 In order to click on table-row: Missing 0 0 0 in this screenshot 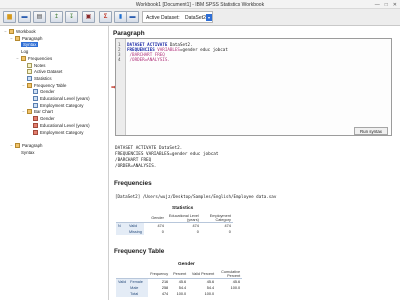, I will do `click(174, 231)`.